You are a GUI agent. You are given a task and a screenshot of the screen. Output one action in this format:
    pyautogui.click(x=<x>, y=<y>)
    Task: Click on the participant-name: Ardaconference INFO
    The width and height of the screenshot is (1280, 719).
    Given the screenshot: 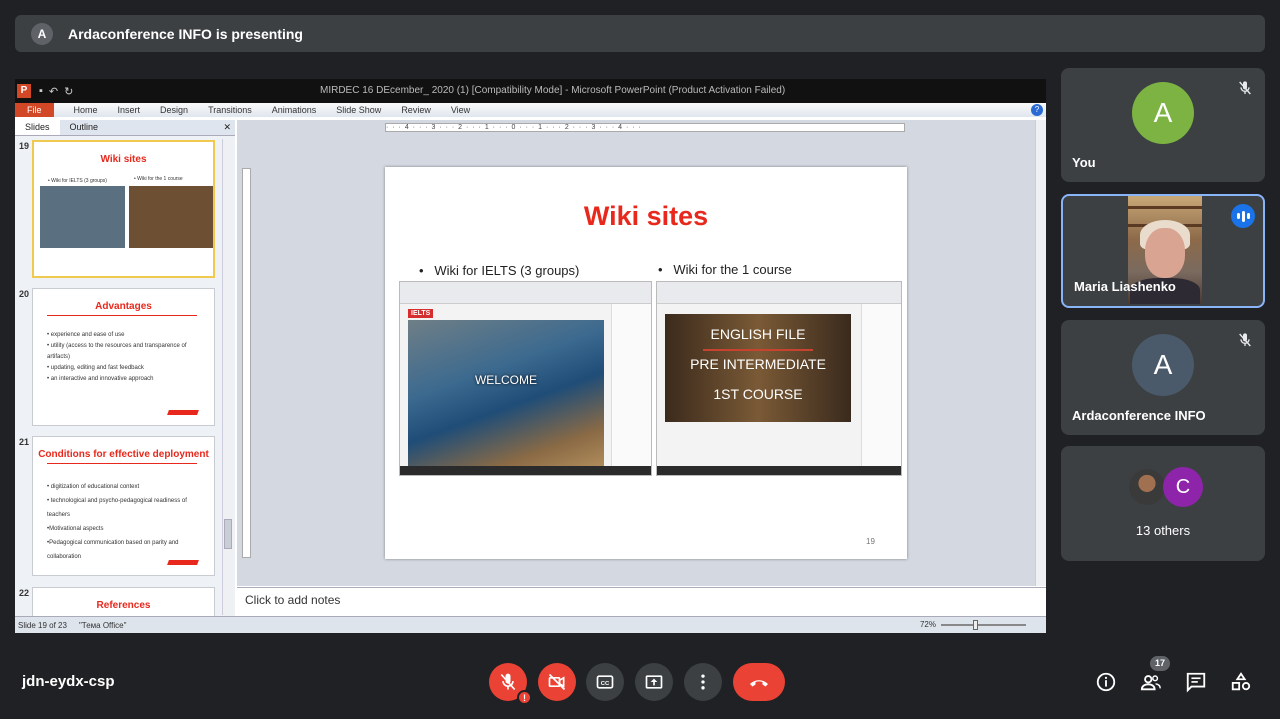 What is the action you would take?
    pyautogui.click(x=1139, y=415)
    